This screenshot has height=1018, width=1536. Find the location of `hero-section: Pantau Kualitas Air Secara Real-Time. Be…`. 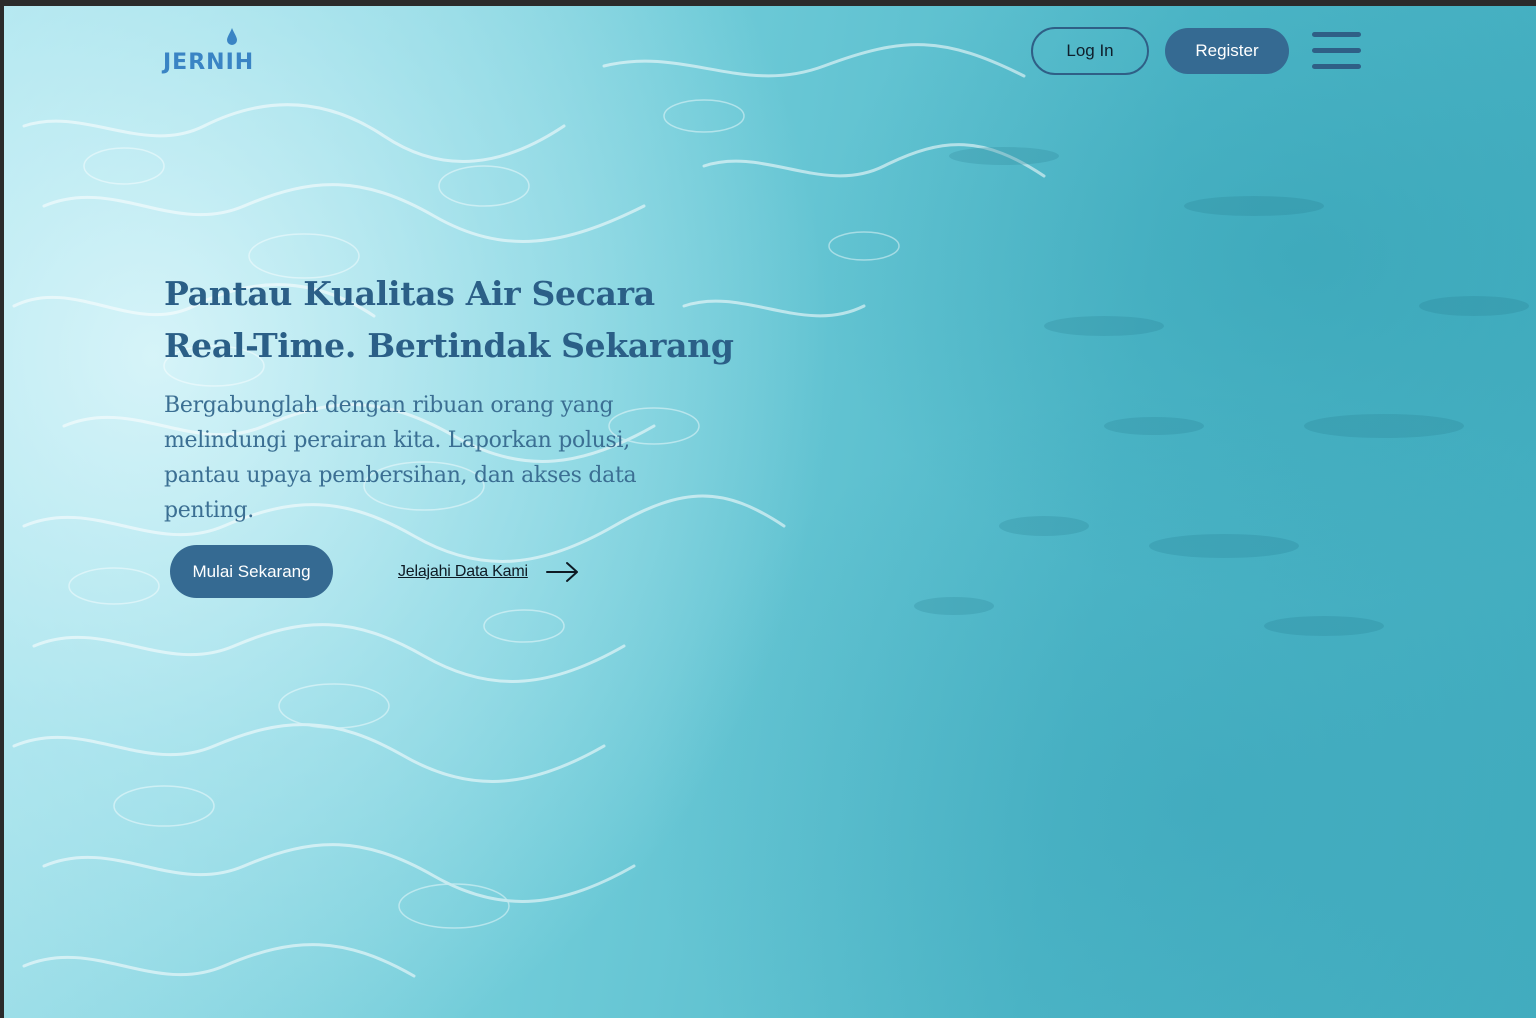

hero-section: Pantau Kualitas Air Secara Real-Time. Be… is located at coordinates (474, 398).